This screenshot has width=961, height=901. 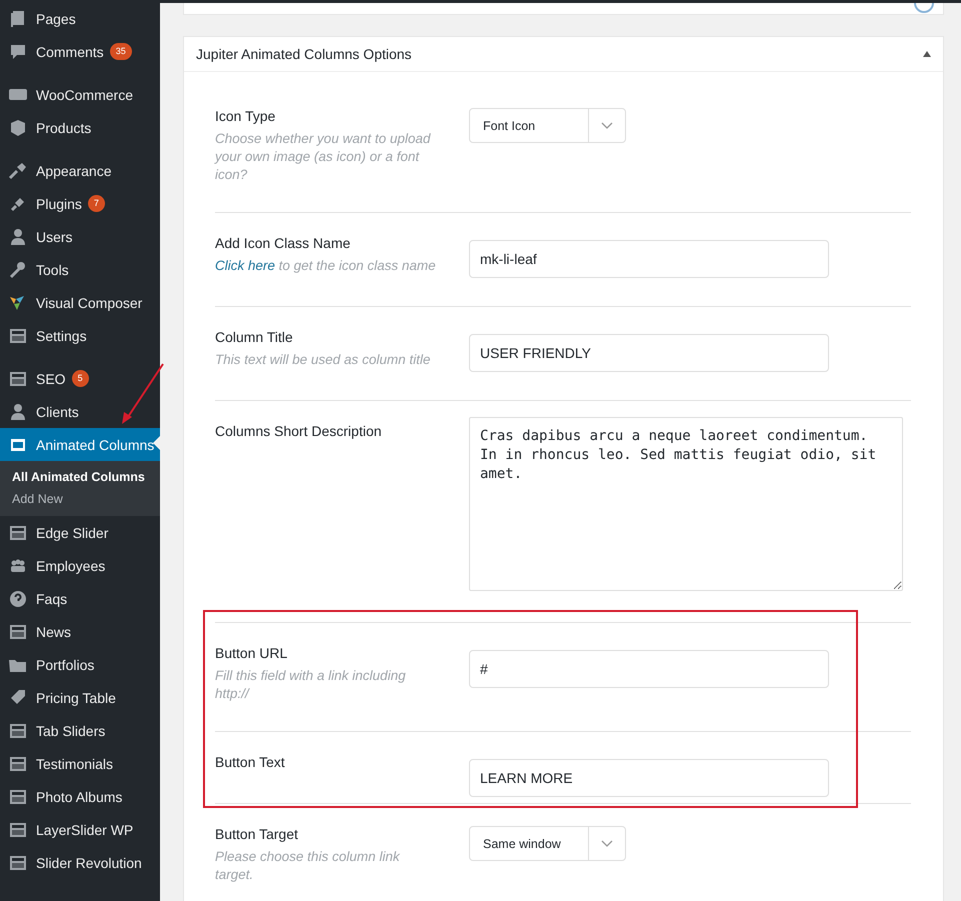 What do you see at coordinates (299, 431) in the screenshot?
I see `field-label: Columns Short Description` at bounding box center [299, 431].